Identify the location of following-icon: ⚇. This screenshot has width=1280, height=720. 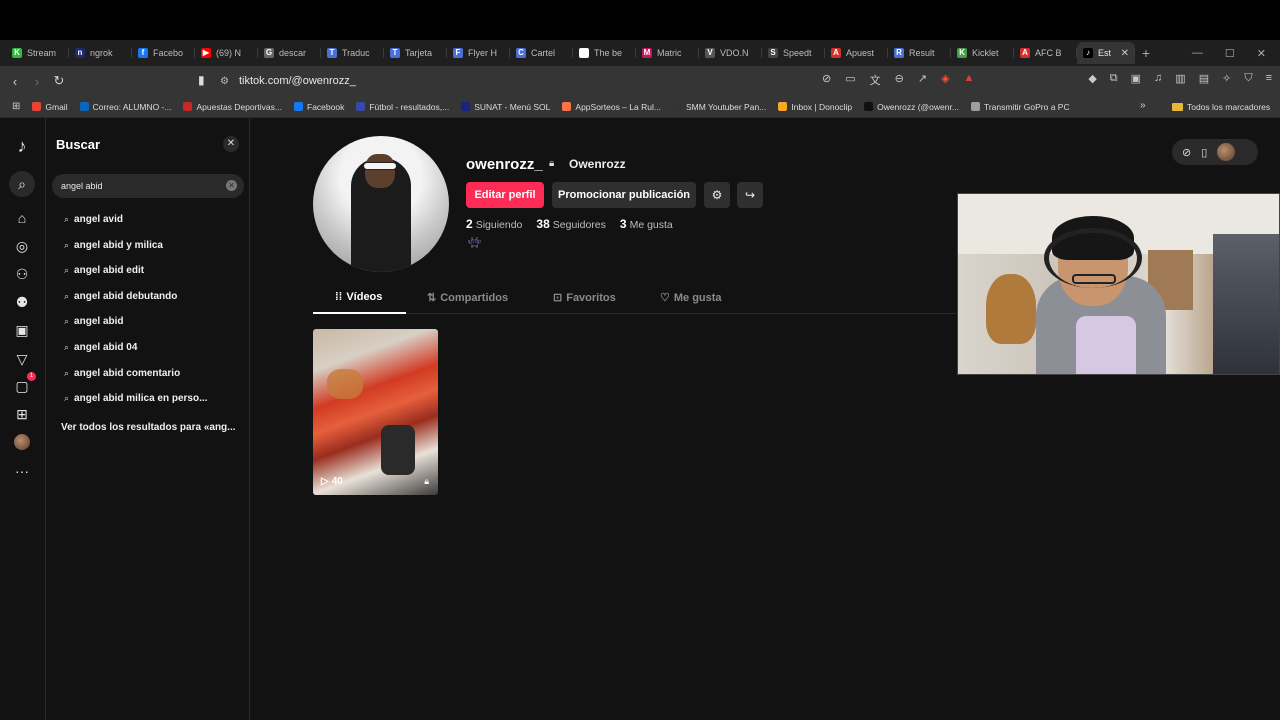
(22, 274).